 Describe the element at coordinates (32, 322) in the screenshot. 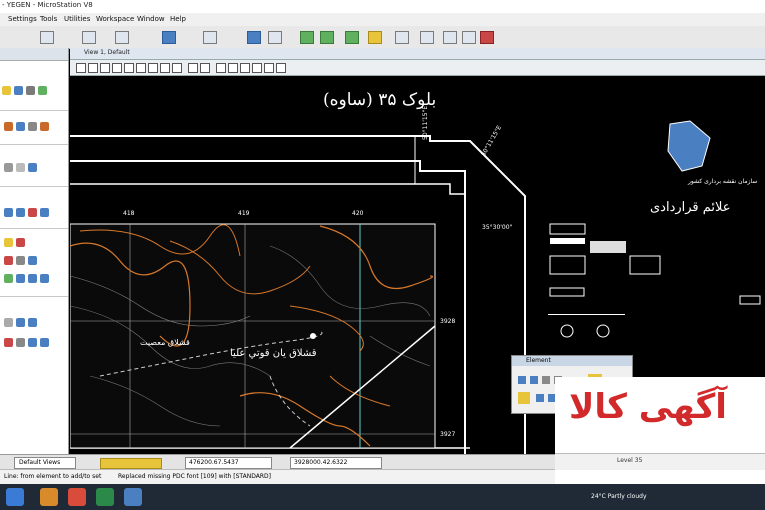

I see `solid-tool-icon` at that location.